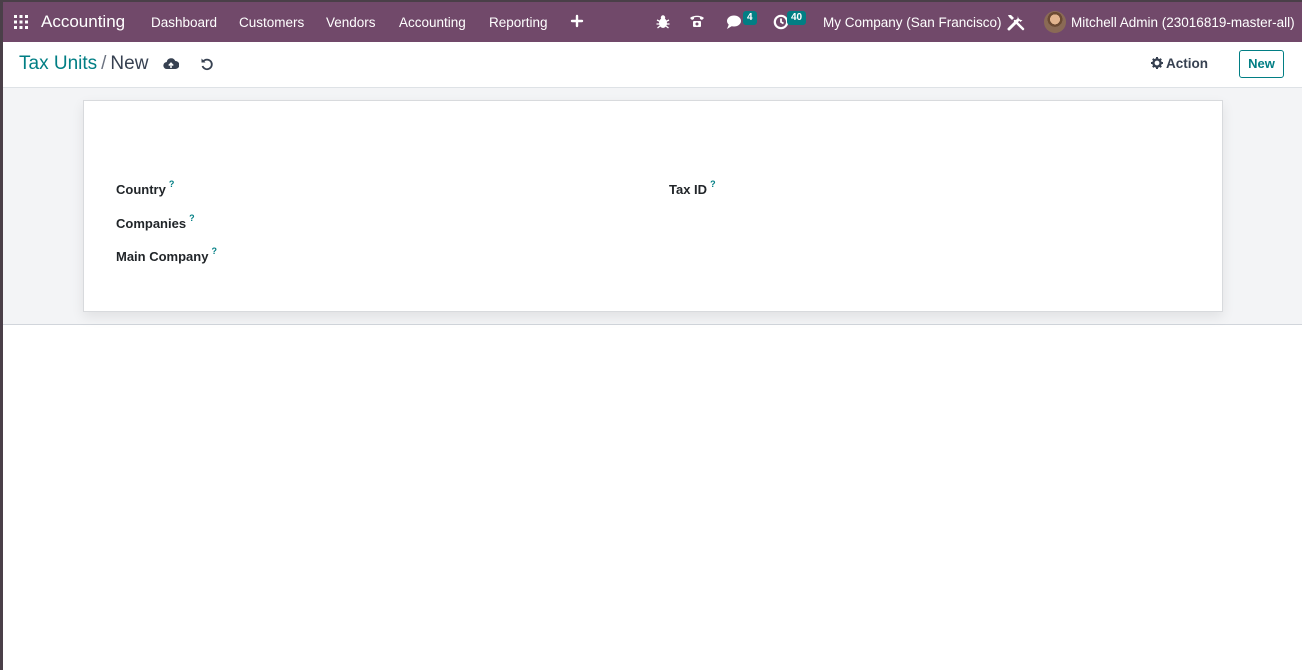 The width and height of the screenshot is (1302, 670). I want to click on country-field: Country?, so click(145, 188).